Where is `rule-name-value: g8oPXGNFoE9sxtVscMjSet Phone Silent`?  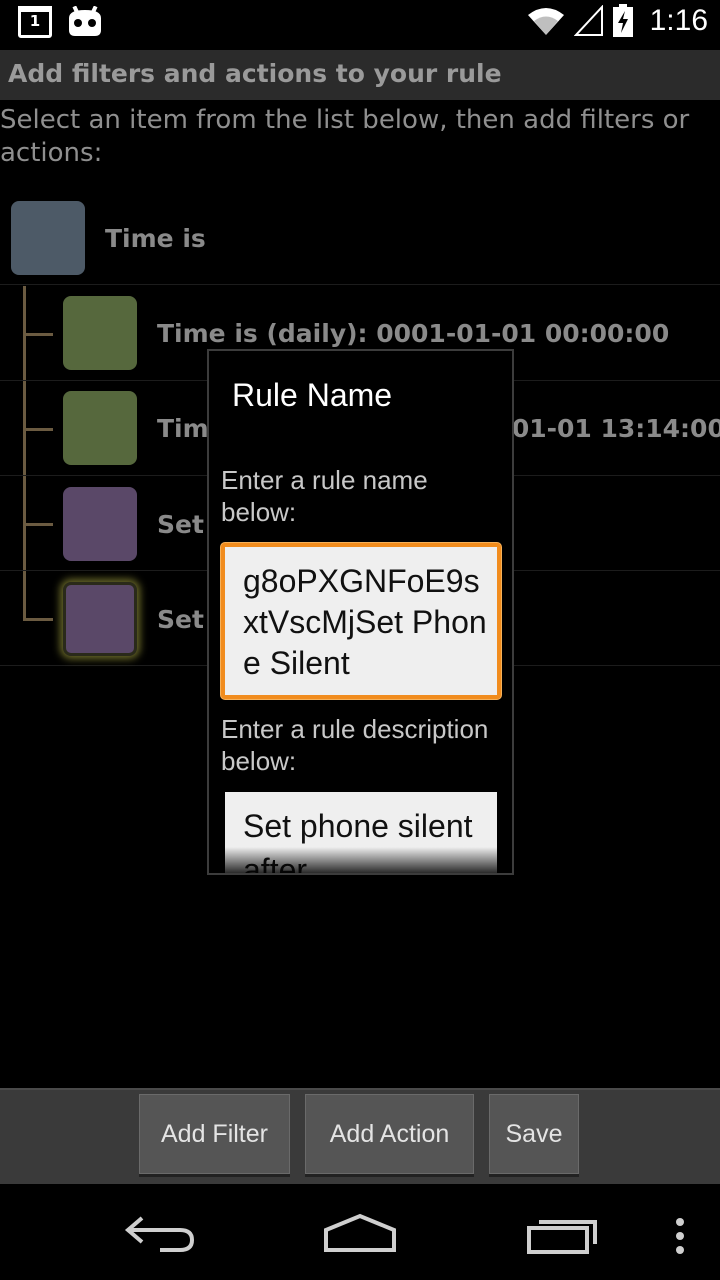 rule-name-value: g8oPXGNFoE9sxtVscMjSet Phone Silent is located at coordinates (365, 622).